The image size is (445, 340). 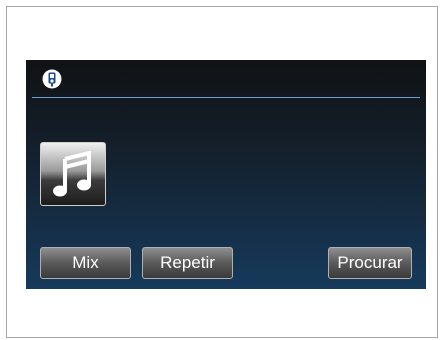 What do you see at coordinates (187, 263) in the screenshot?
I see `repeat-button: Repetir` at bounding box center [187, 263].